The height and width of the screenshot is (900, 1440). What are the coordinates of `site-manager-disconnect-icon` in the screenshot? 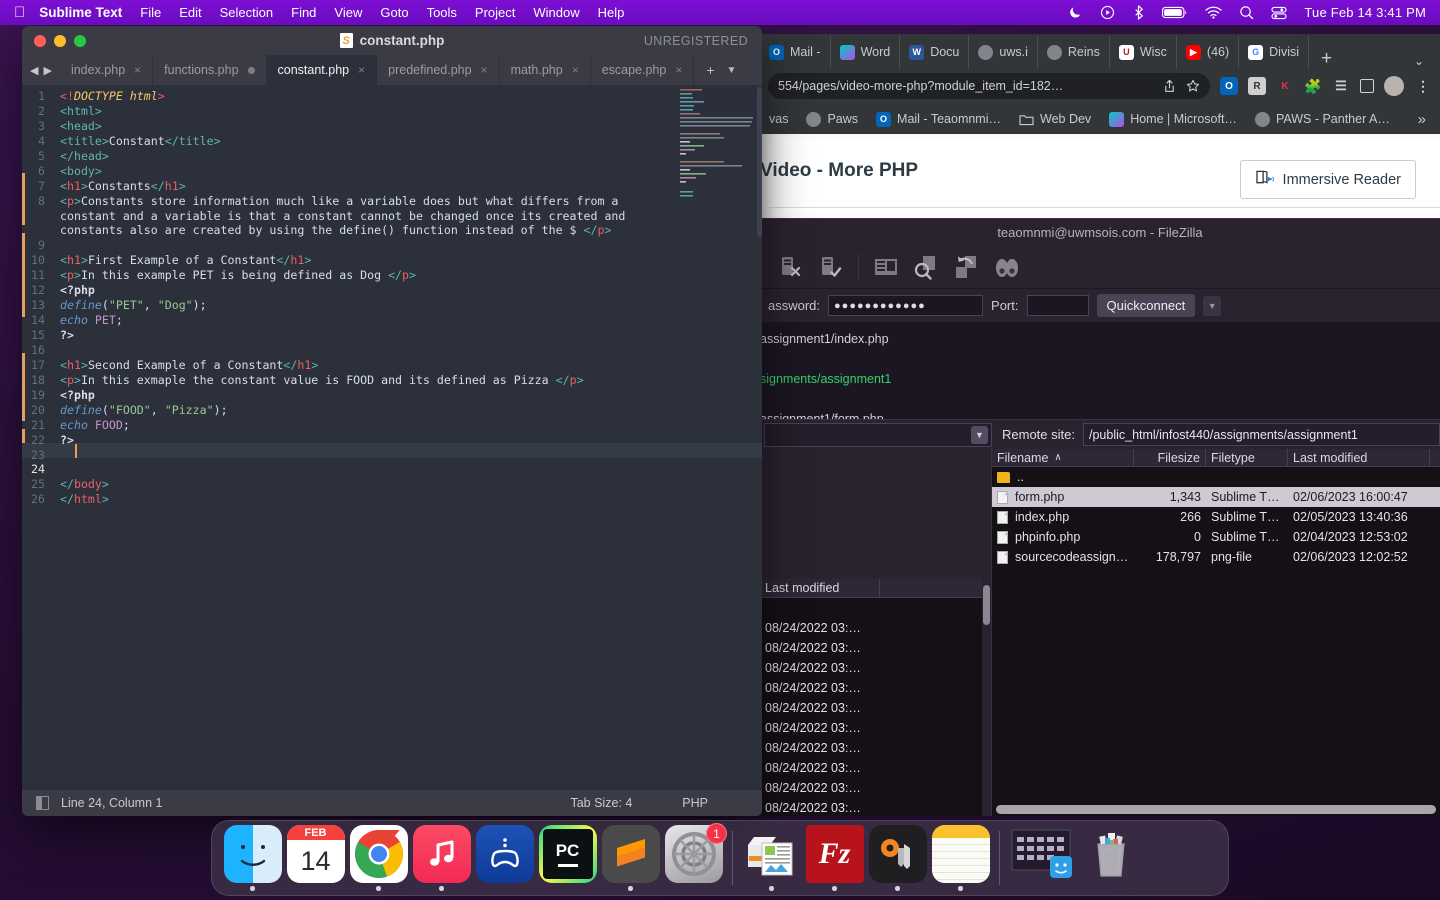 It's located at (791, 267).